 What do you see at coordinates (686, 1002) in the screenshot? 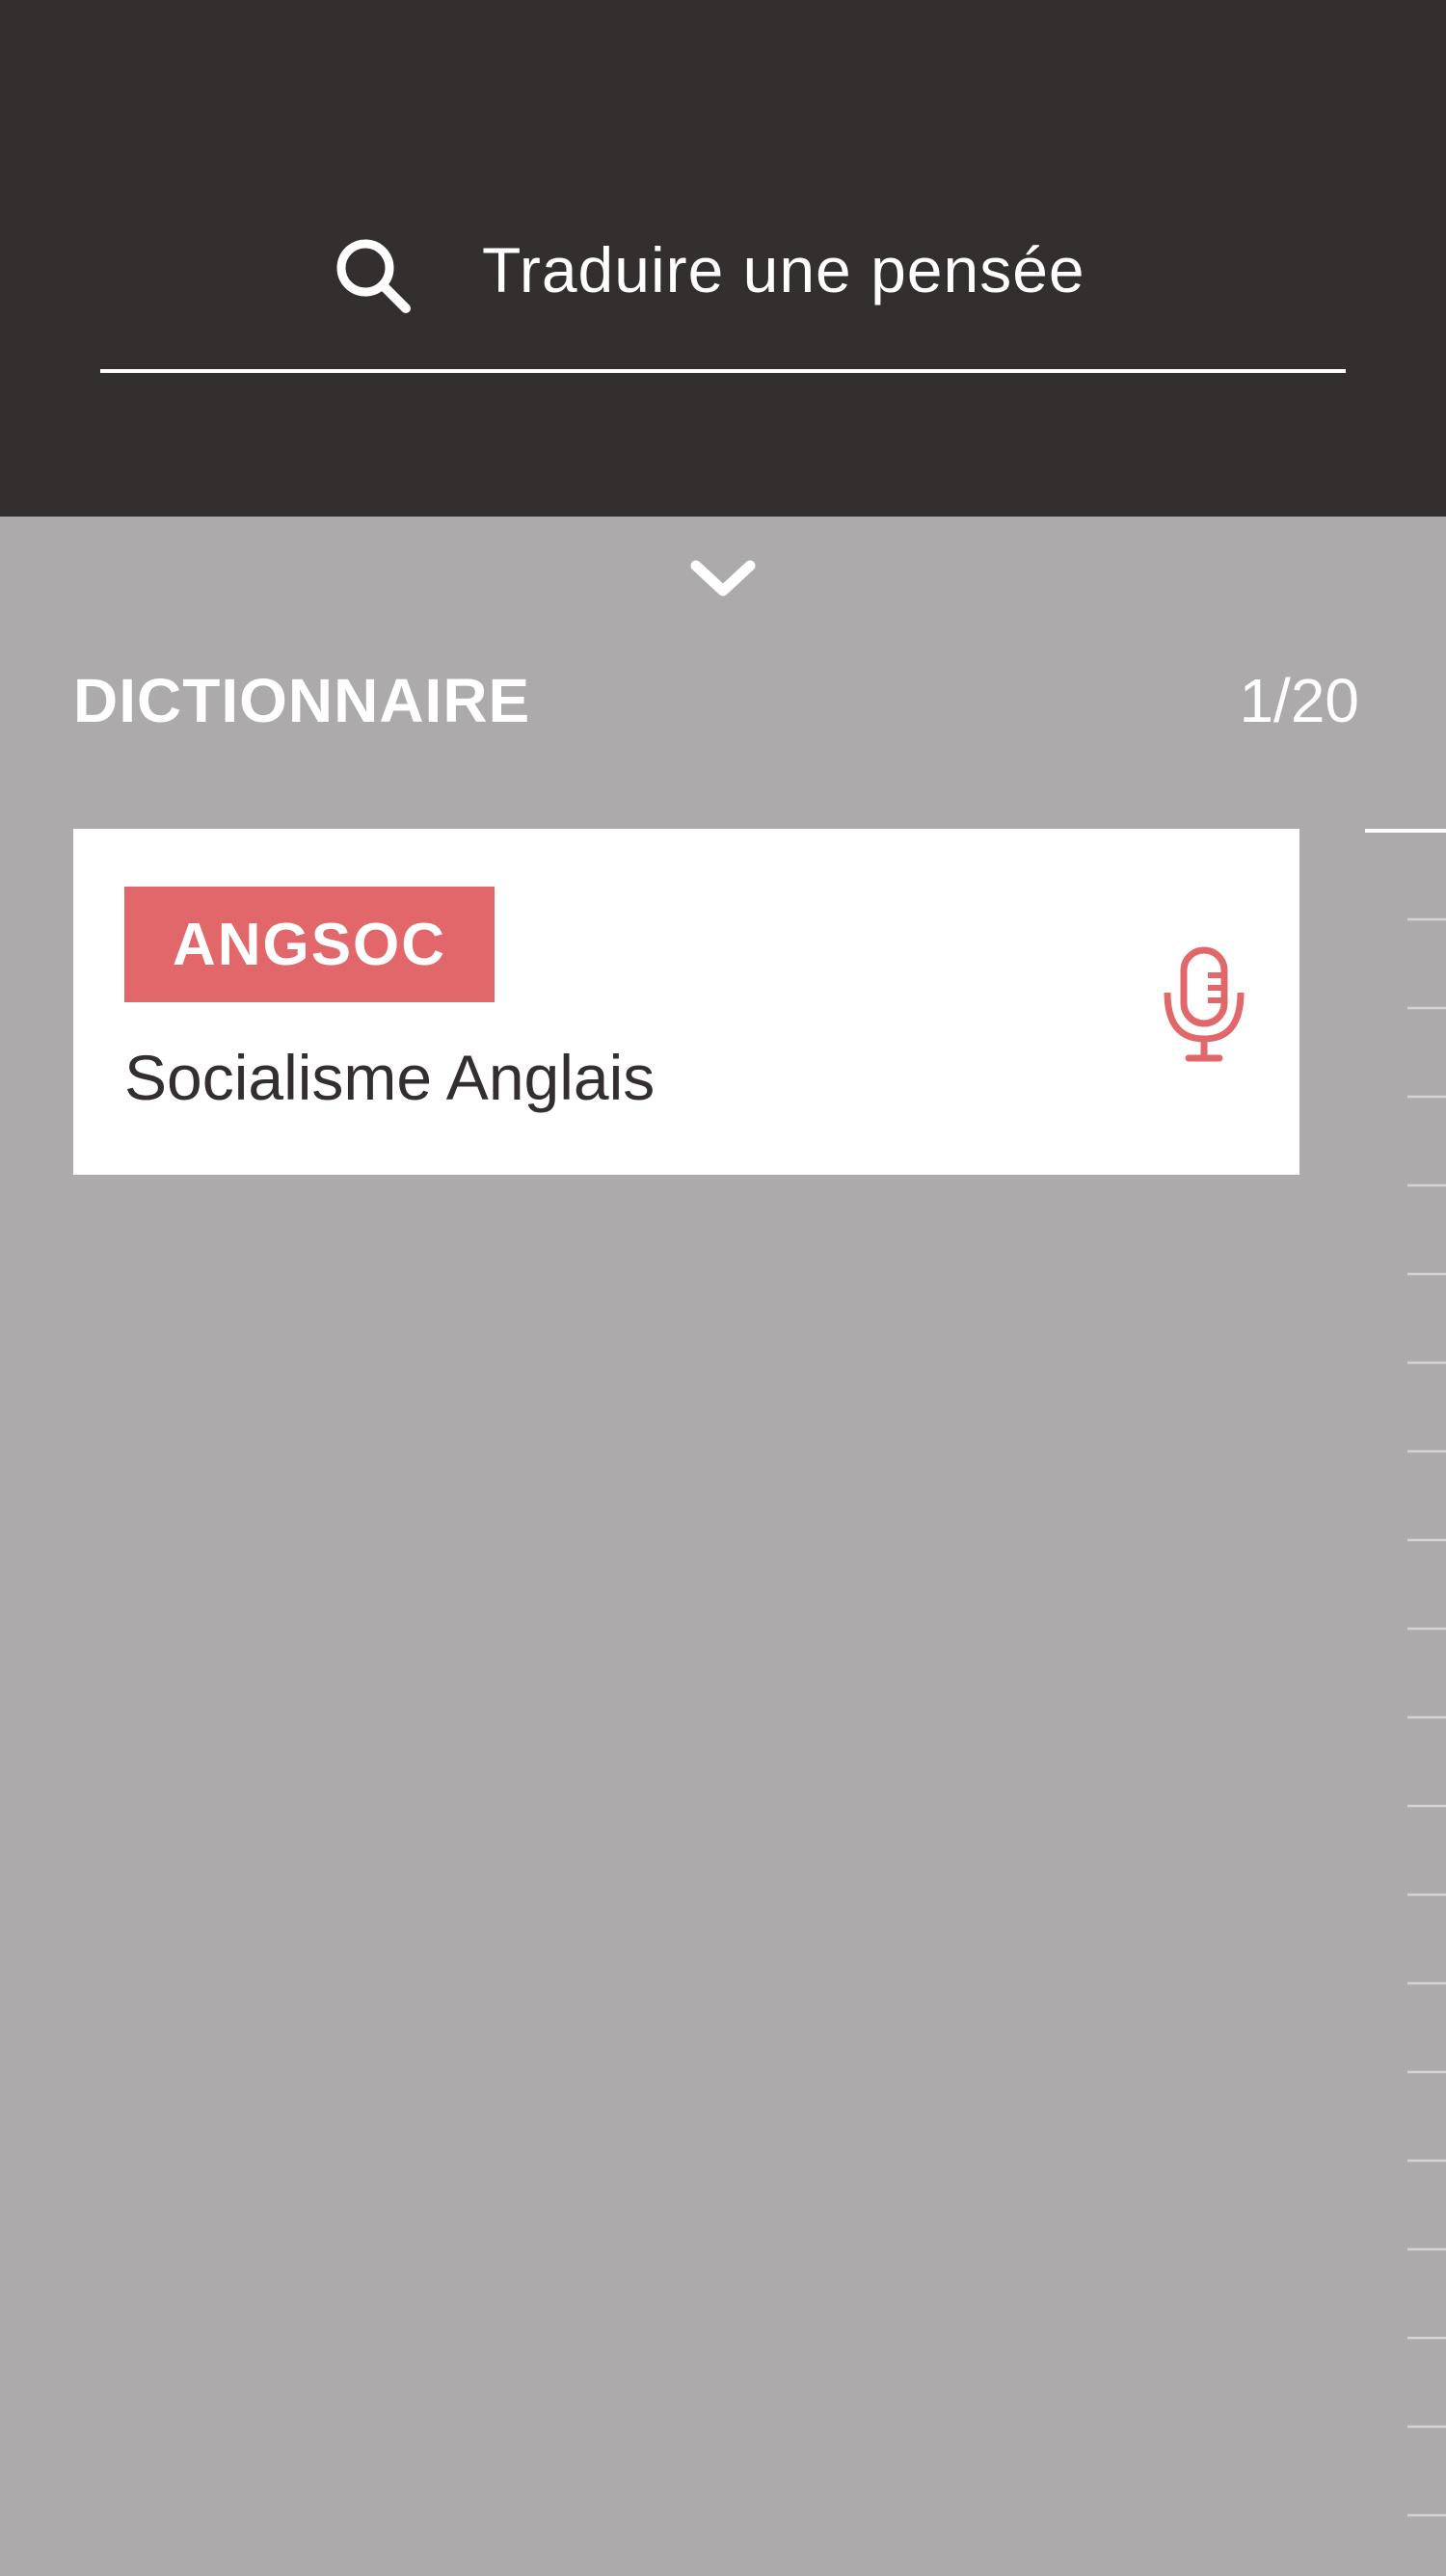
I see `dictionary-entry-card: ANGSOC Socialisme Anglais` at bounding box center [686, 1002].